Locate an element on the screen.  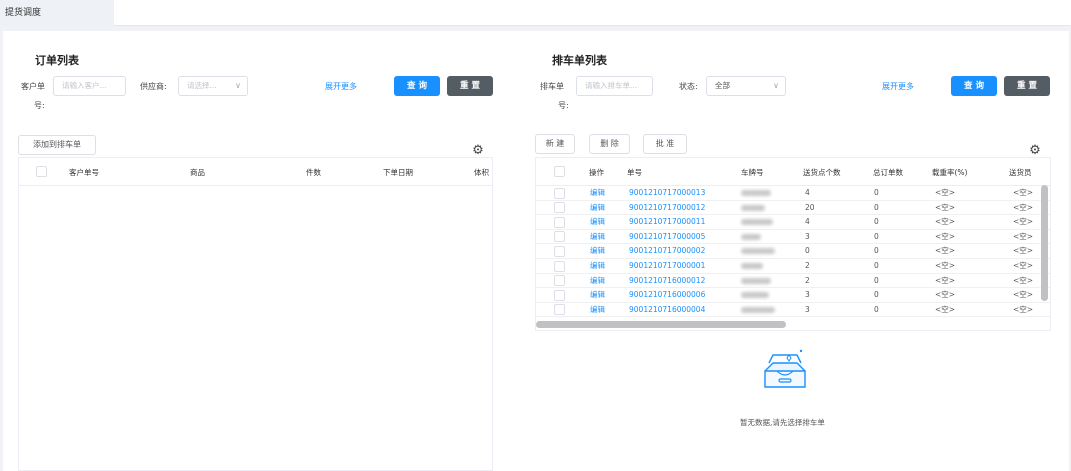
select-all-checkbox-right is located at coordinates (559, 171).